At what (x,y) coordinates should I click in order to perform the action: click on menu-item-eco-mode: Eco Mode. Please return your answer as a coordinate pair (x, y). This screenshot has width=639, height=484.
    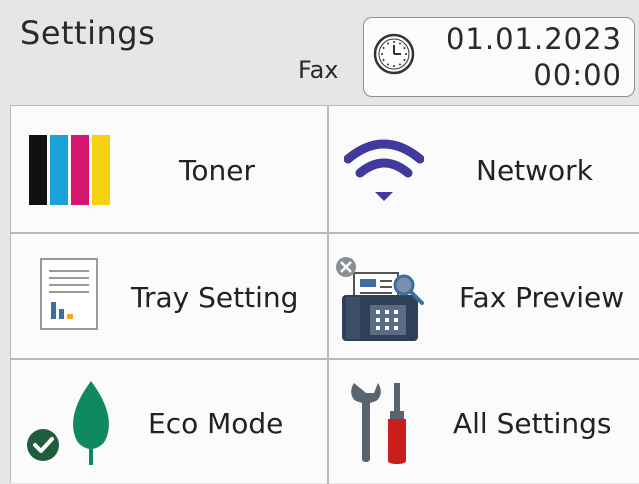
    Looking at the image, I should click on (169, 421).